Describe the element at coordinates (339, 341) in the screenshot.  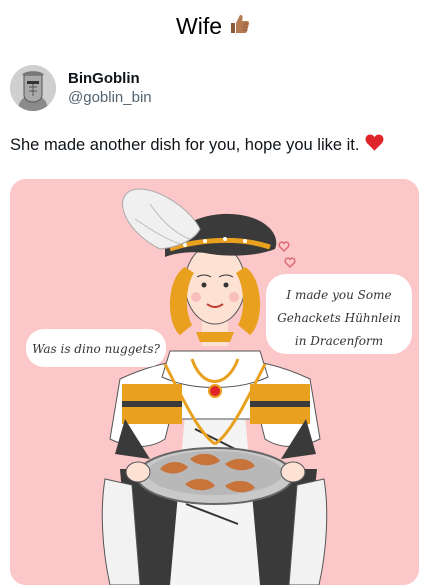
I see `right-bubble-line-3: in Dracenform` at that location.